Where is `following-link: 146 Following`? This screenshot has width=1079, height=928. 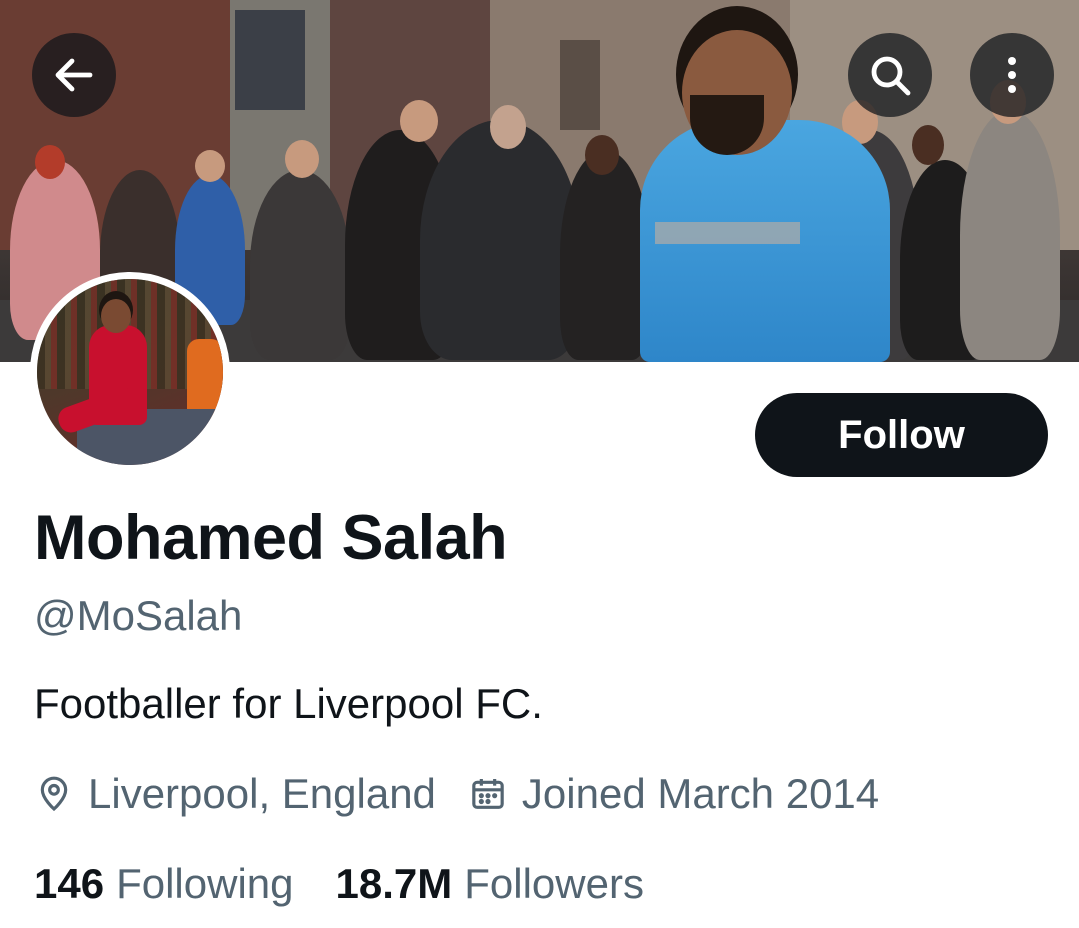 following-link: 146 Following is located at coordinates (164, 884).